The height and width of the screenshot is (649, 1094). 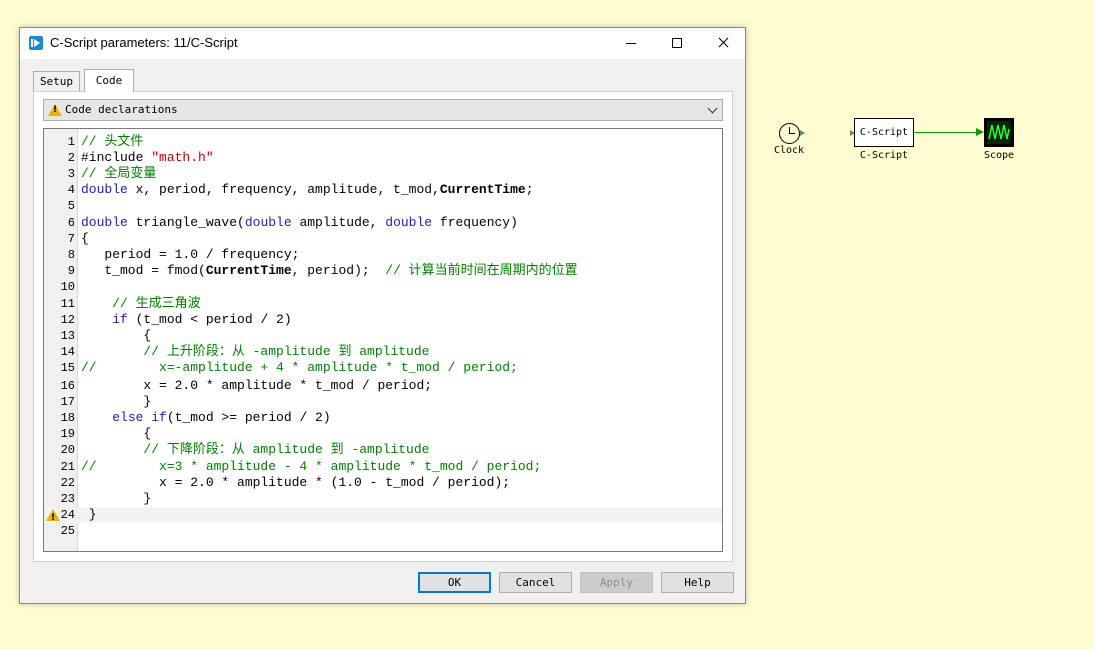 I want to click on line-number: 20, so click(x=67, y=449).